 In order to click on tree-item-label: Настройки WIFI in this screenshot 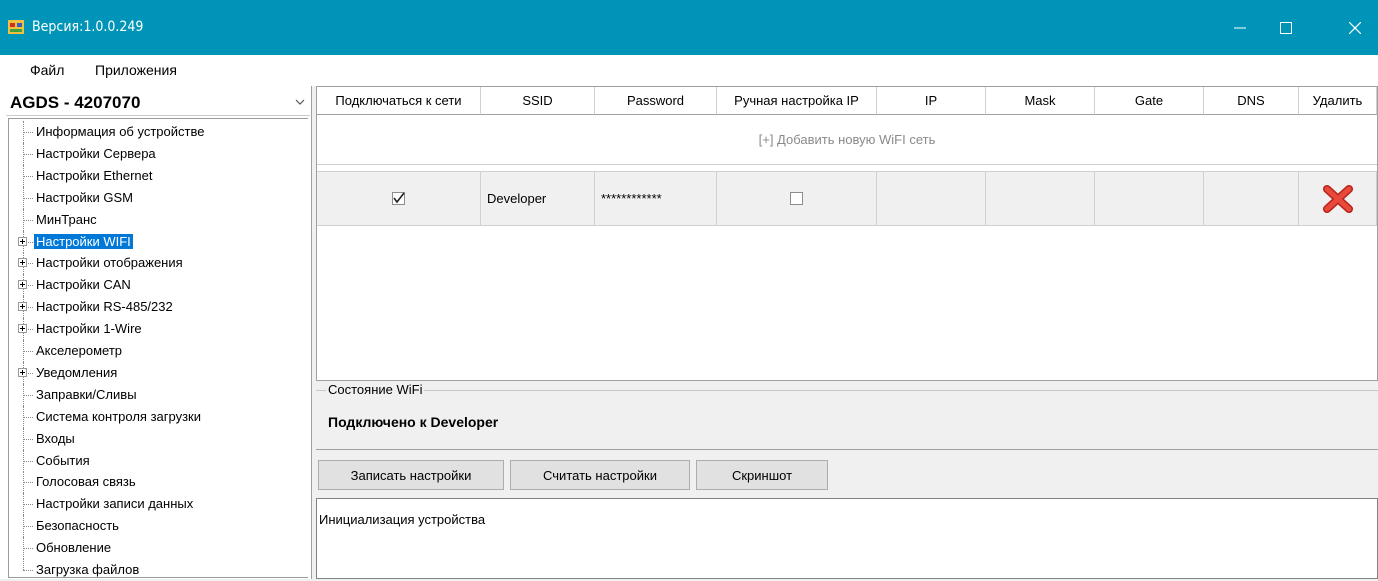, I will do `click(83, 241)`.